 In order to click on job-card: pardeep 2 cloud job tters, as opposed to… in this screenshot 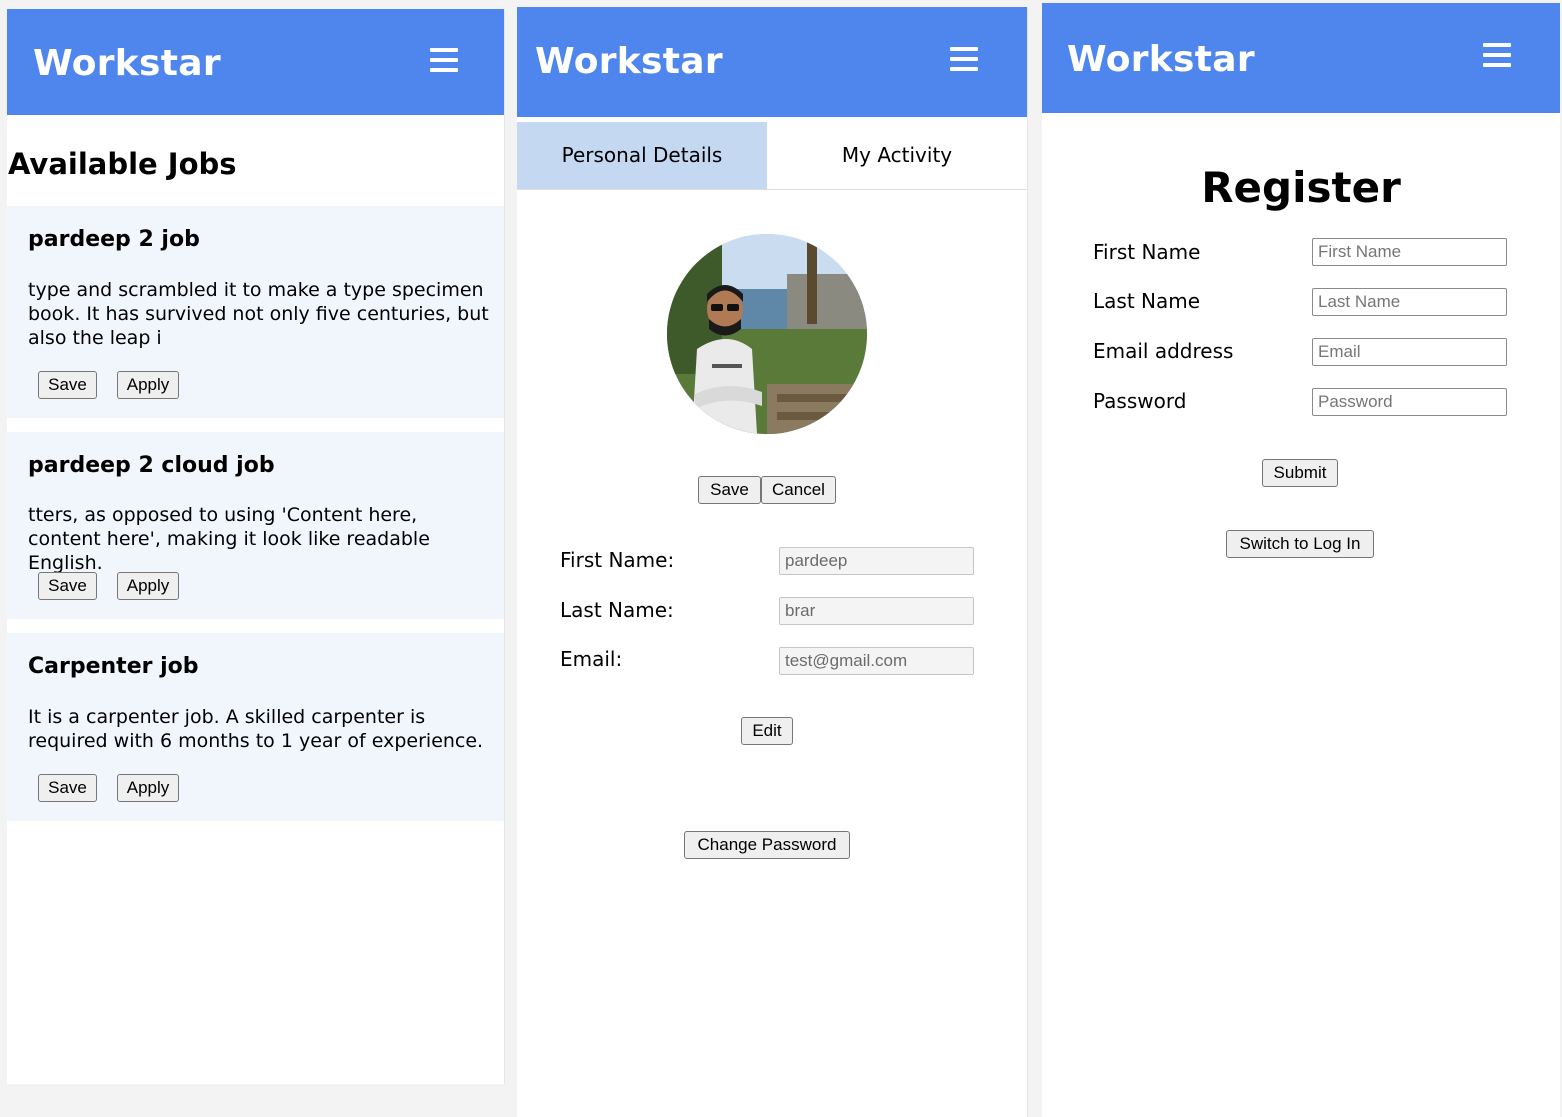, I will do `click(255, 525)`.